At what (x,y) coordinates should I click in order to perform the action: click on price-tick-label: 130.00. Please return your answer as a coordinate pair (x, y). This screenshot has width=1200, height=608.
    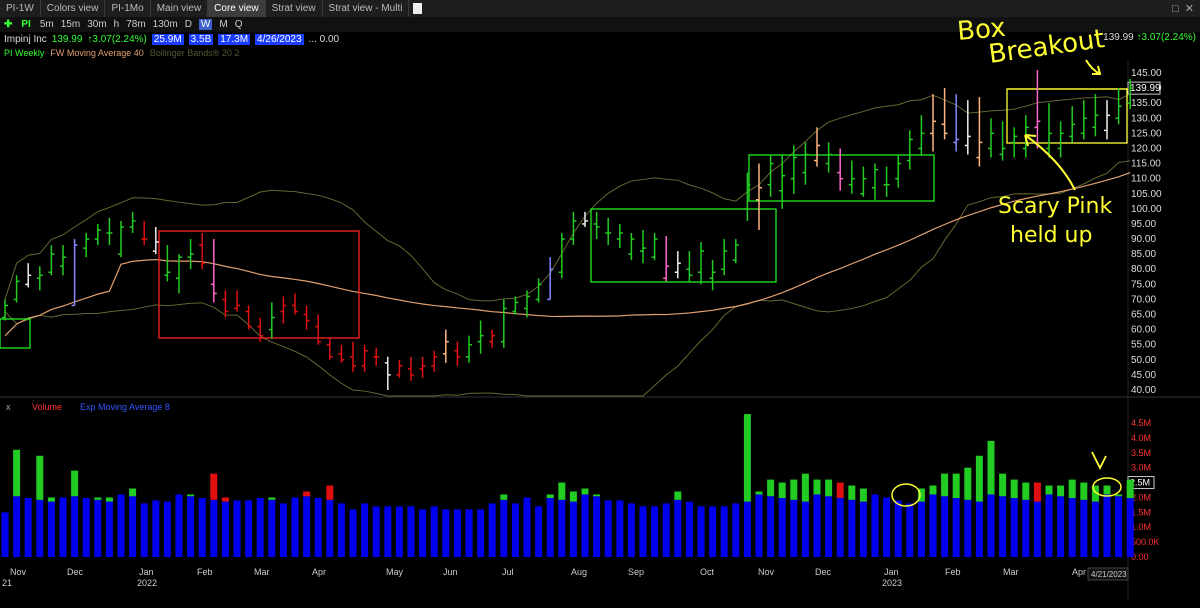
    Looking at the image, I should click on (1146, 118).